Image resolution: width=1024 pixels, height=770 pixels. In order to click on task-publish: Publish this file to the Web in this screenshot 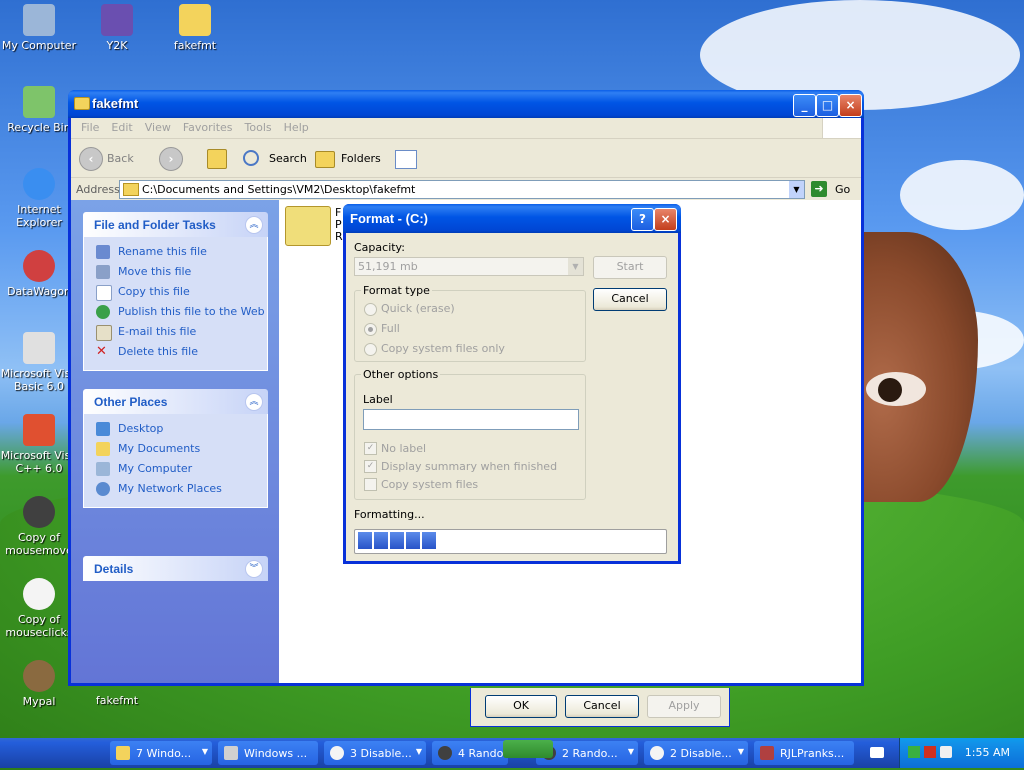, I will do `click(175, 312)`.